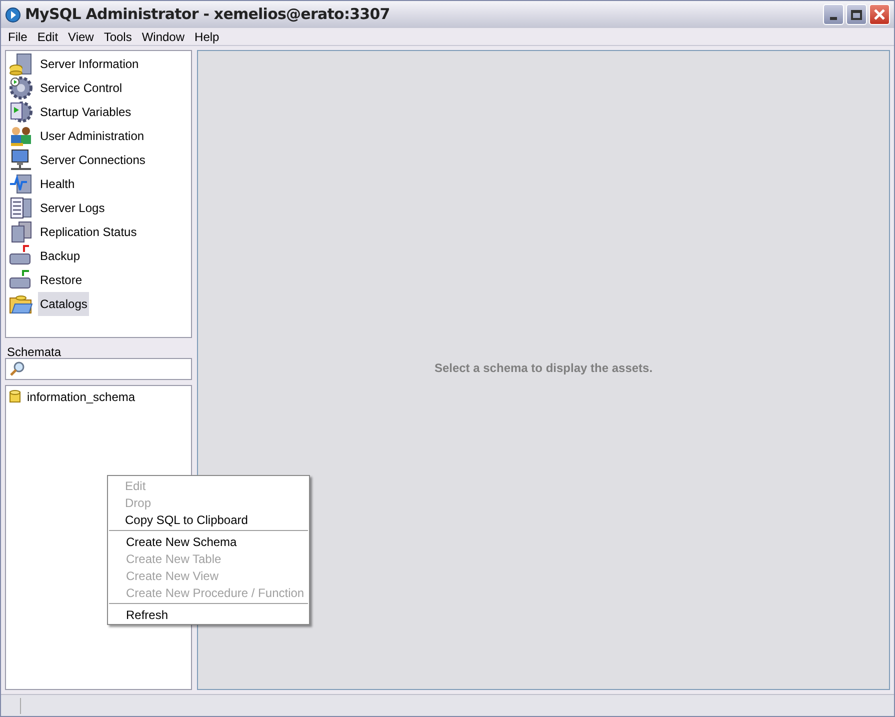 This screenshot has width=895, height=717. I want to click on sidebar-item: Service Control, so click(81, 88).